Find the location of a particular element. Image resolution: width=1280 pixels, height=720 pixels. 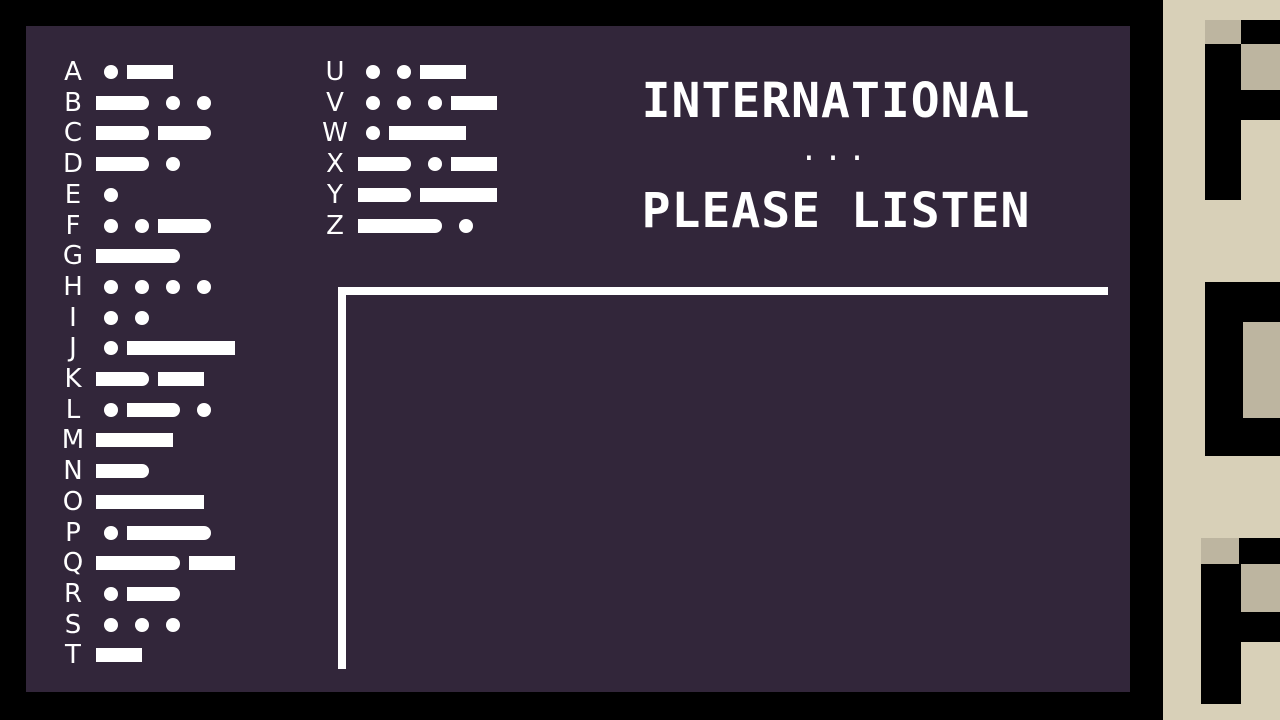

morse-row-m: M is located at coordinates (190, 440).